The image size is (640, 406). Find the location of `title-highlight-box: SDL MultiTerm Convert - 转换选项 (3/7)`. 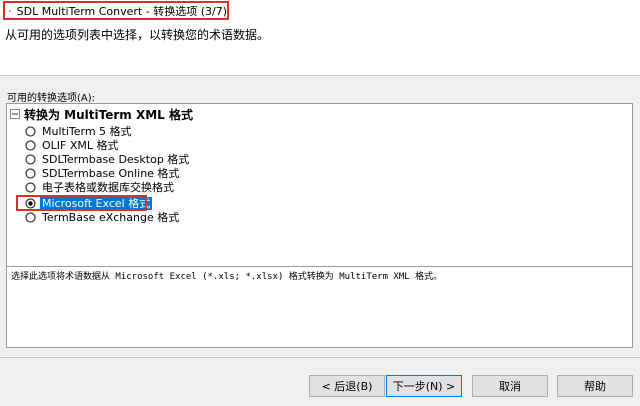

title-highlight-box: SDL MultiTerm Convert - 转换选项 (3/7) is located at coordinates (116, 10).